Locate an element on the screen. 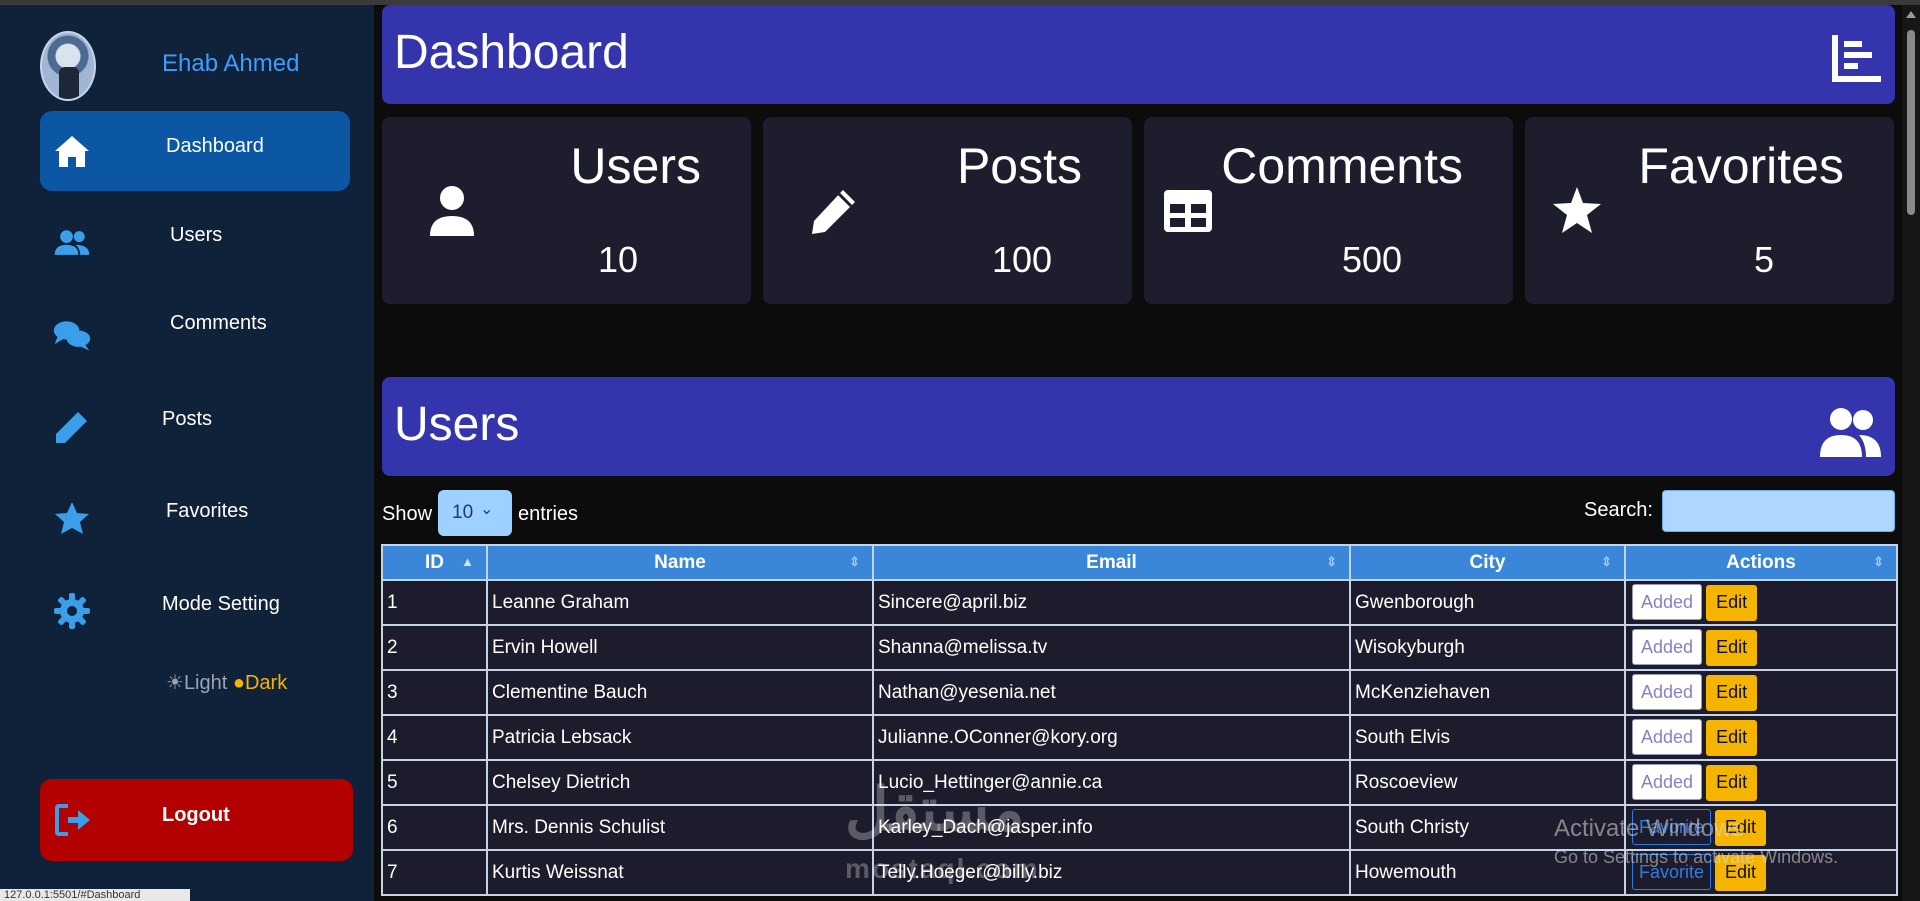 The image size is (1920, 901). logout-label: Logout is located at coordinates (196, 815).